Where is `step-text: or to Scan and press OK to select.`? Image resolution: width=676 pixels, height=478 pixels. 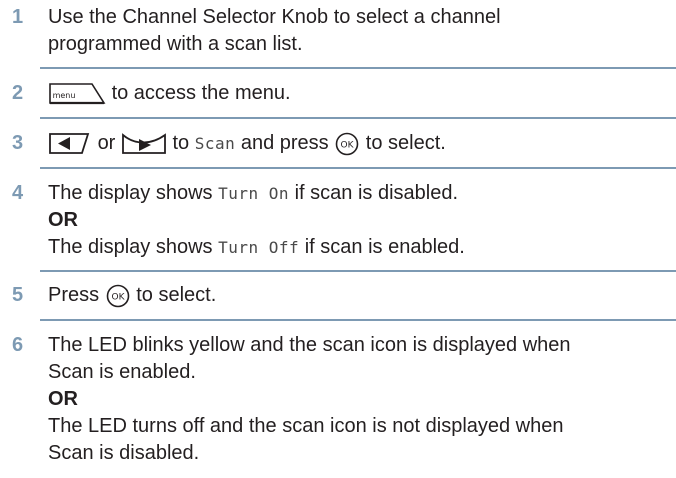
step-text: or to Scan and press OK to select. is located at coordinates (358, 143).